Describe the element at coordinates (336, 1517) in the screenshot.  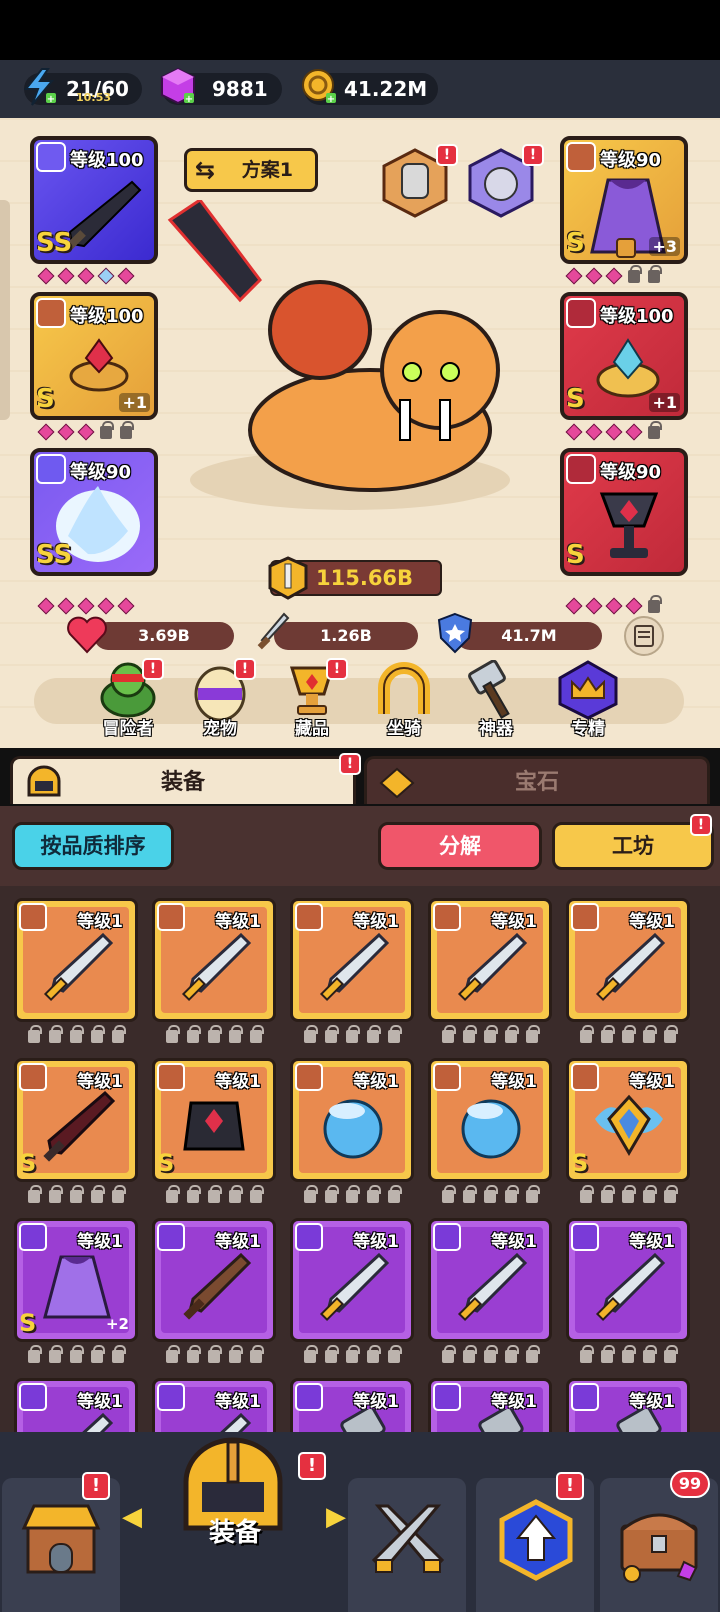
I see `chevron-right-icon: ▶` at that location.